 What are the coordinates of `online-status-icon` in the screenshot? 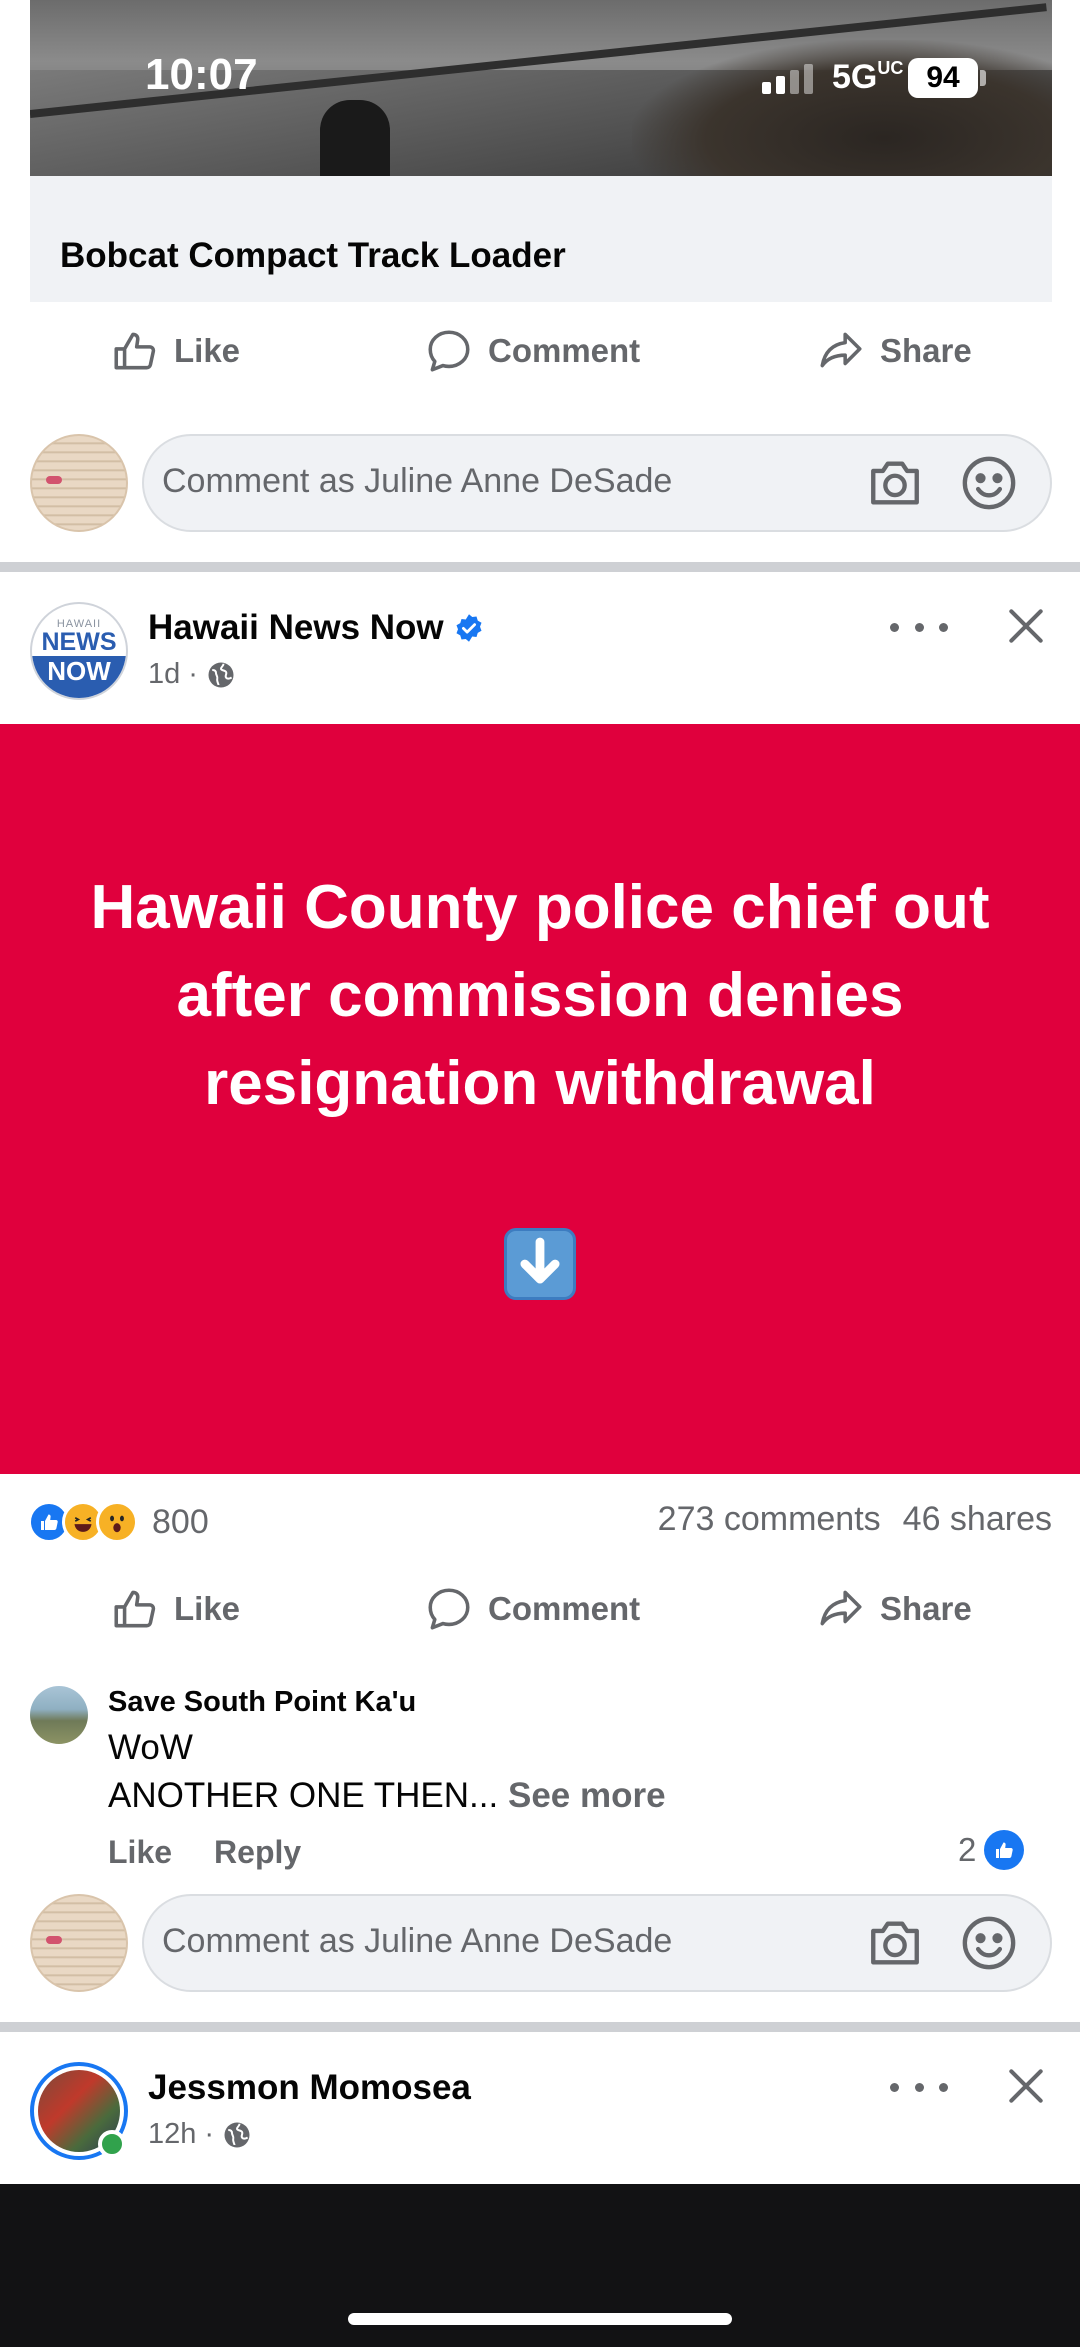 It's located at (112, 2144).